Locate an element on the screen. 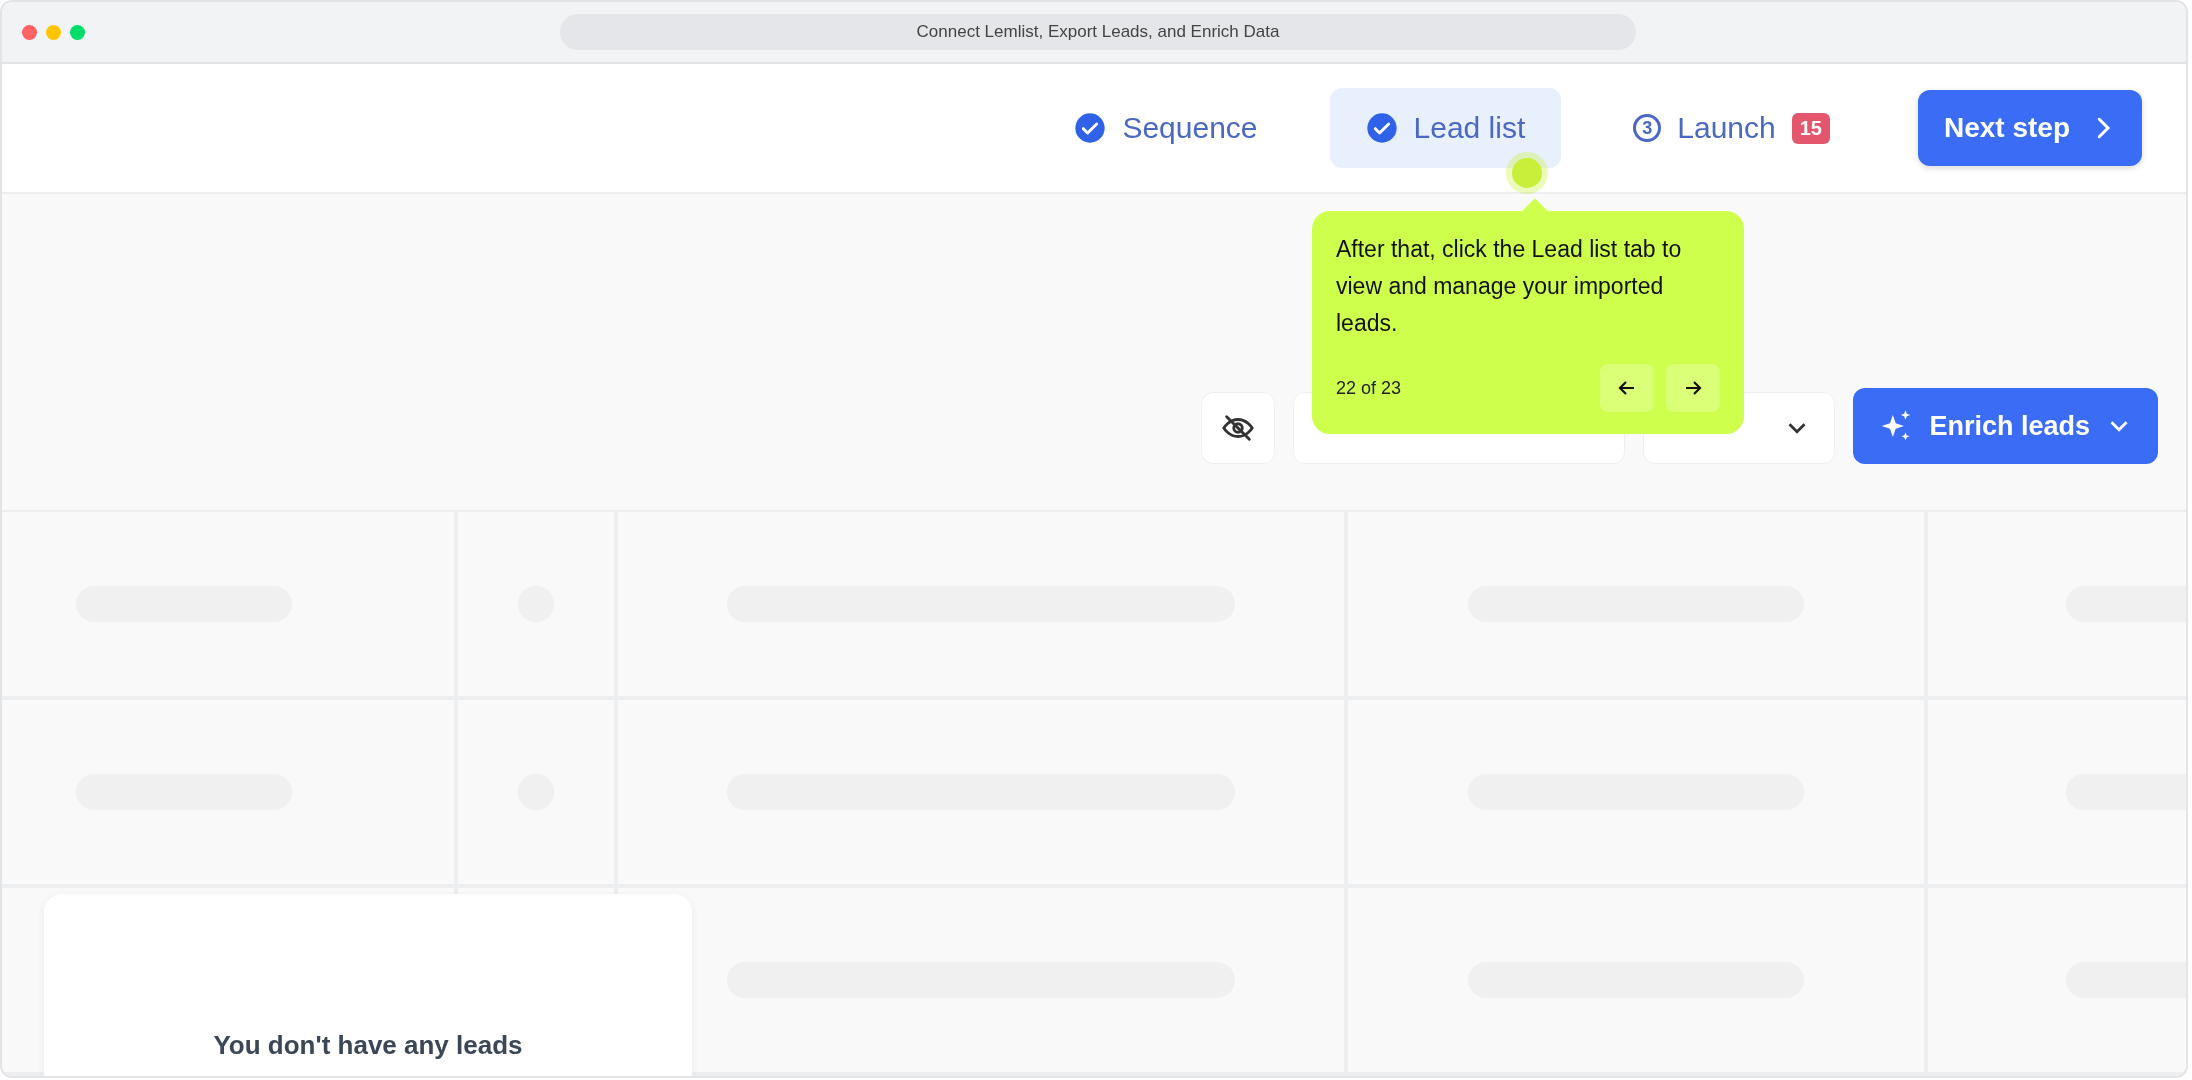 The width and height of the screenshot is (2192, 1080). empty-state-title: You don't have any leads is located at coordinates (368, 1046).